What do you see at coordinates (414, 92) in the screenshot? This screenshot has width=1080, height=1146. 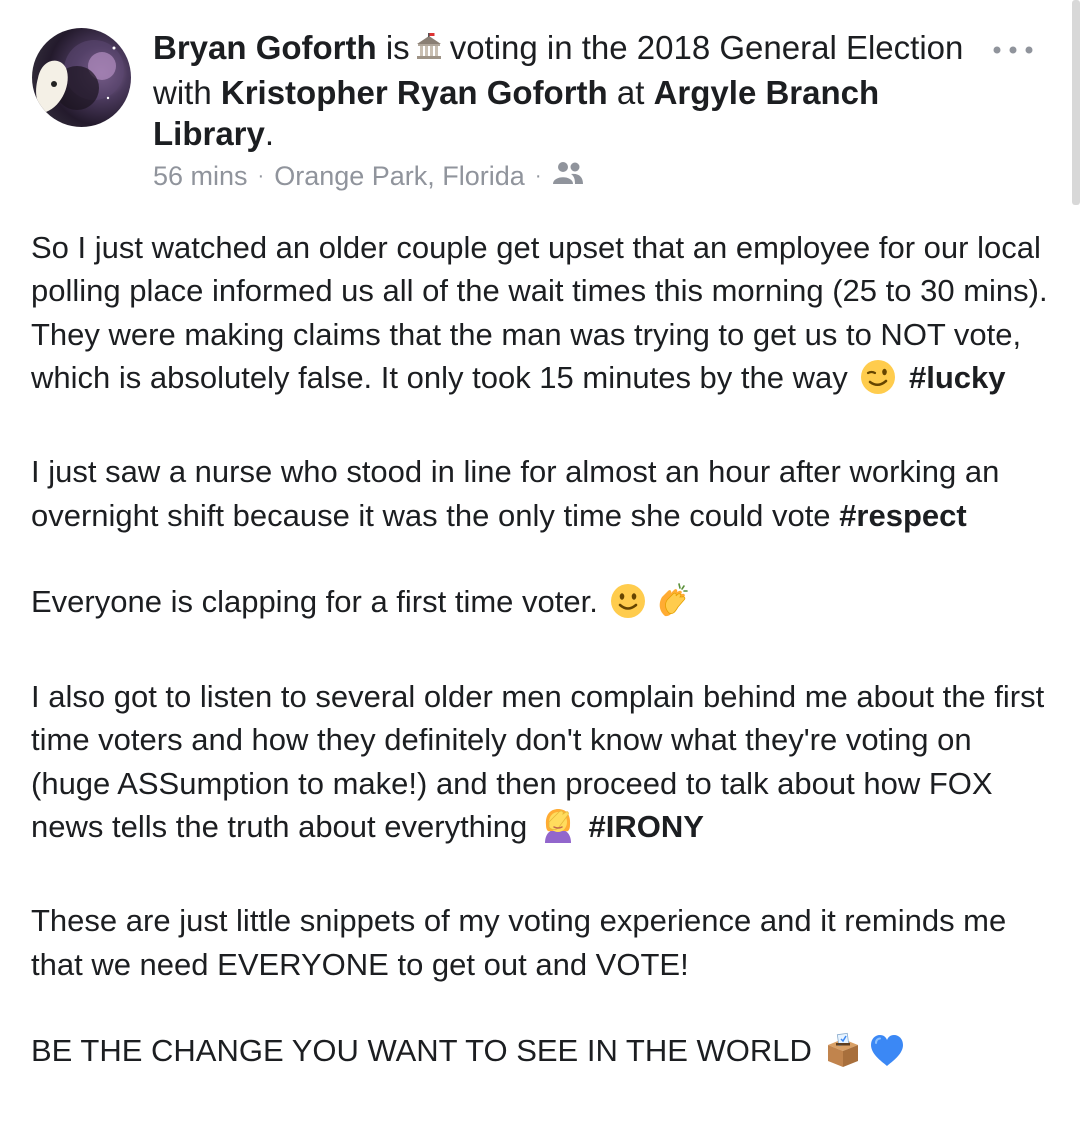 I see `tagged-person: Kristopher Ryan Goforth` at bounding box center [414, 92].